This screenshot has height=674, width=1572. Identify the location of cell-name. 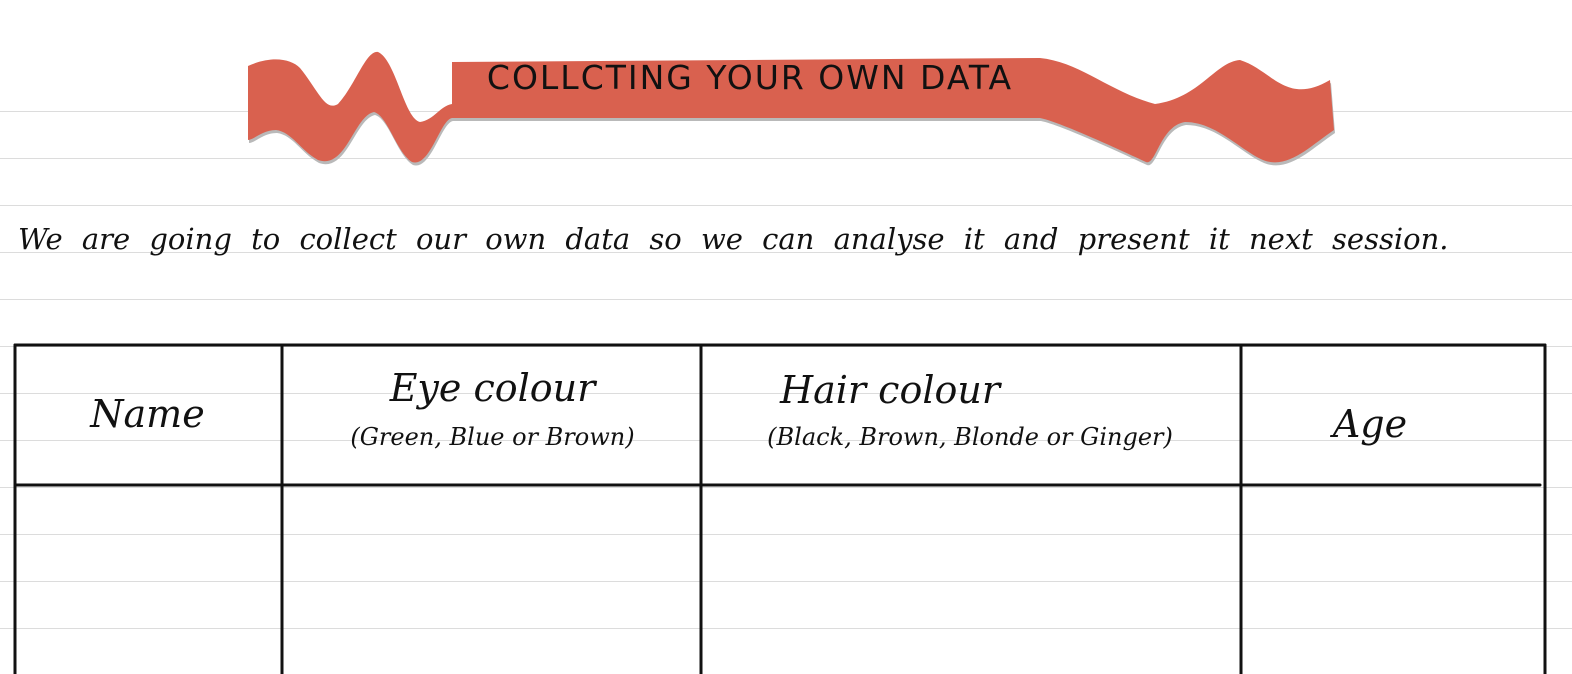
(149, 580).